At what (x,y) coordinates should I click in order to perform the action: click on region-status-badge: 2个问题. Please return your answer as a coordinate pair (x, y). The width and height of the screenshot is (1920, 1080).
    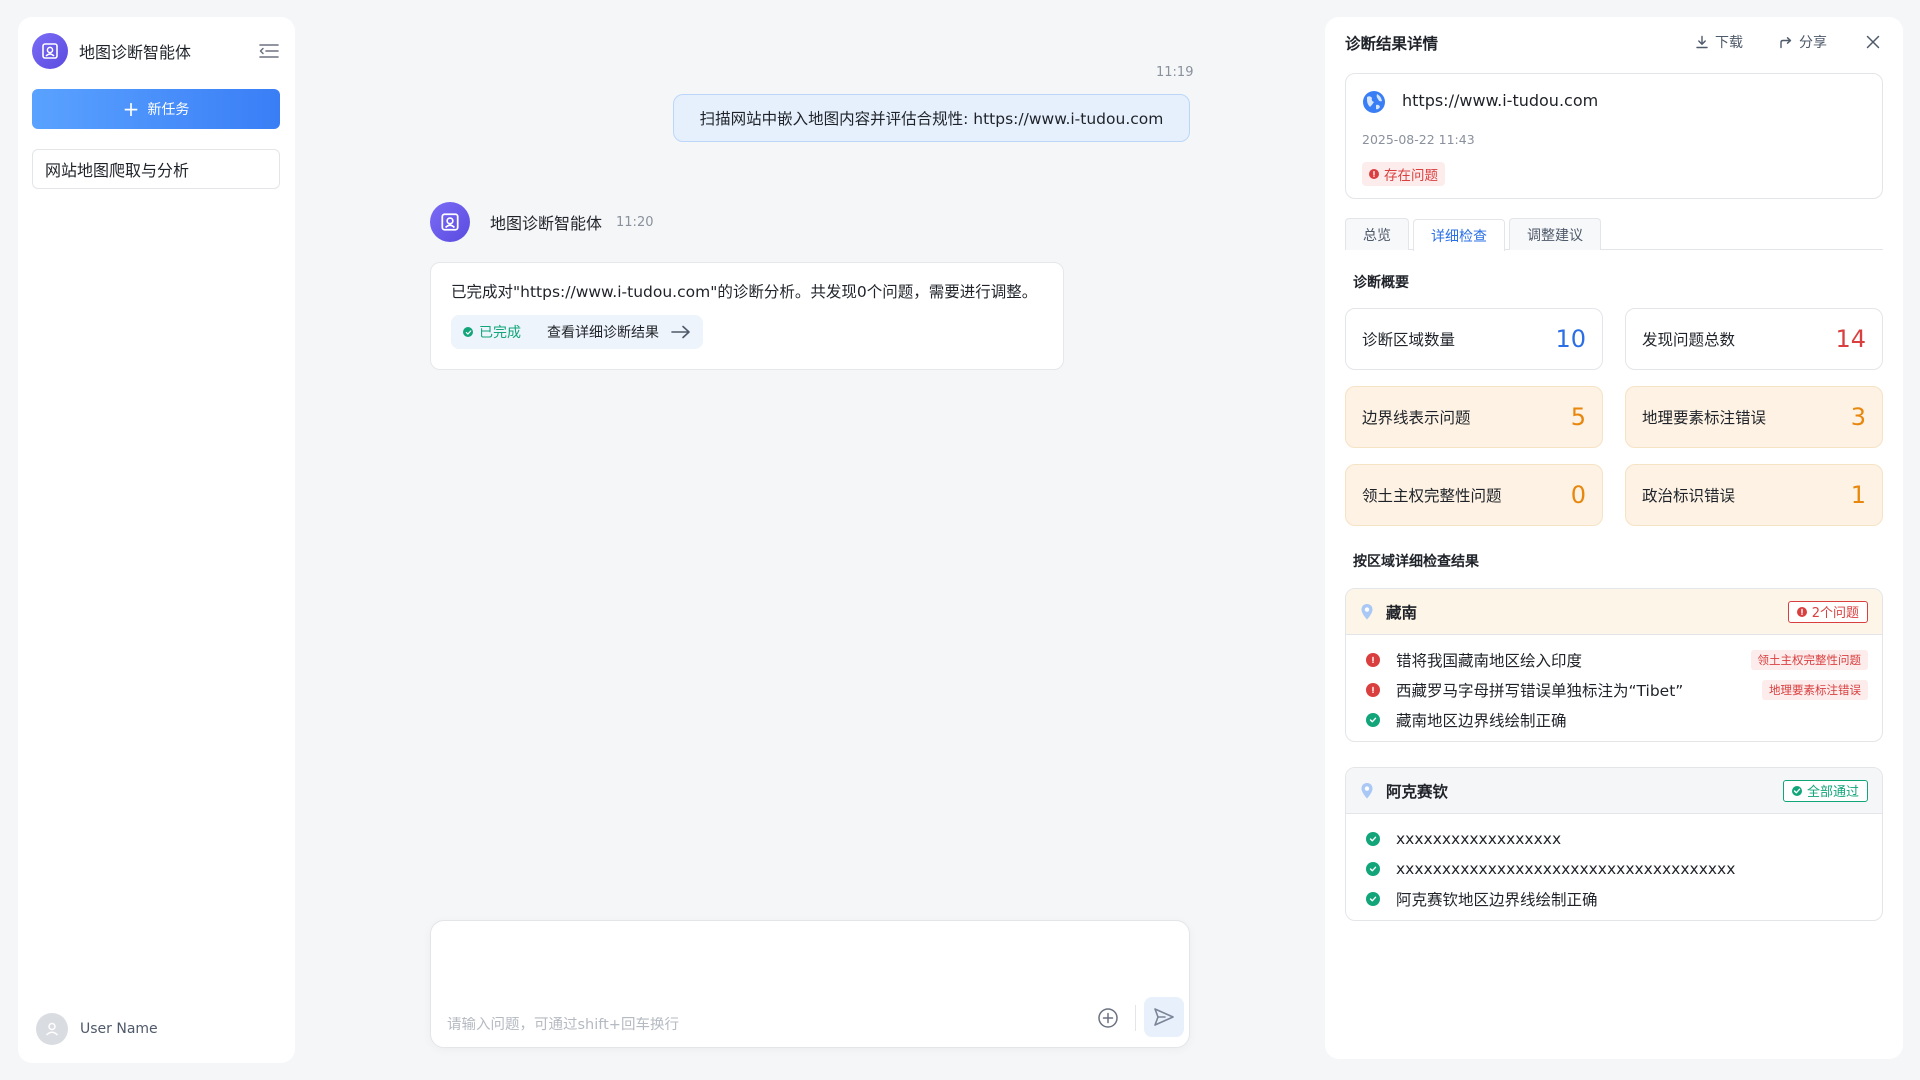
    Looking at the image, I should click on (1827, 611).